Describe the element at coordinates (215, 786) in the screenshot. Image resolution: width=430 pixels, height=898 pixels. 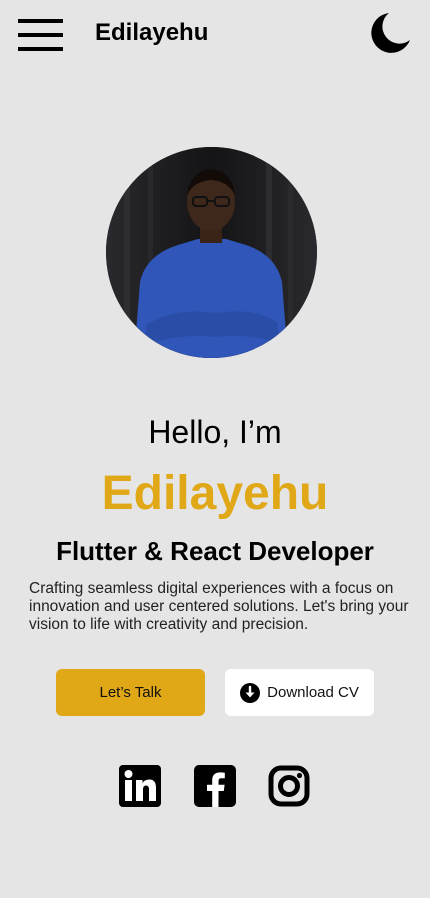
I see `facebook-icon` at that location.